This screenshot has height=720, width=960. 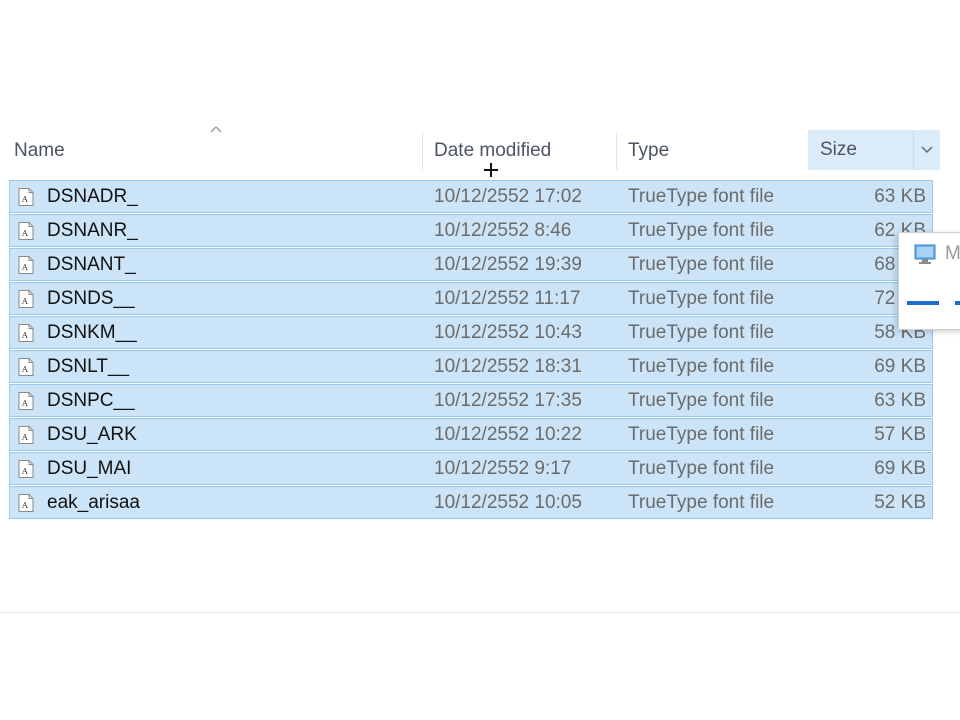 I want to click on file-name: DSNDS__, so click(x=91, y=298).